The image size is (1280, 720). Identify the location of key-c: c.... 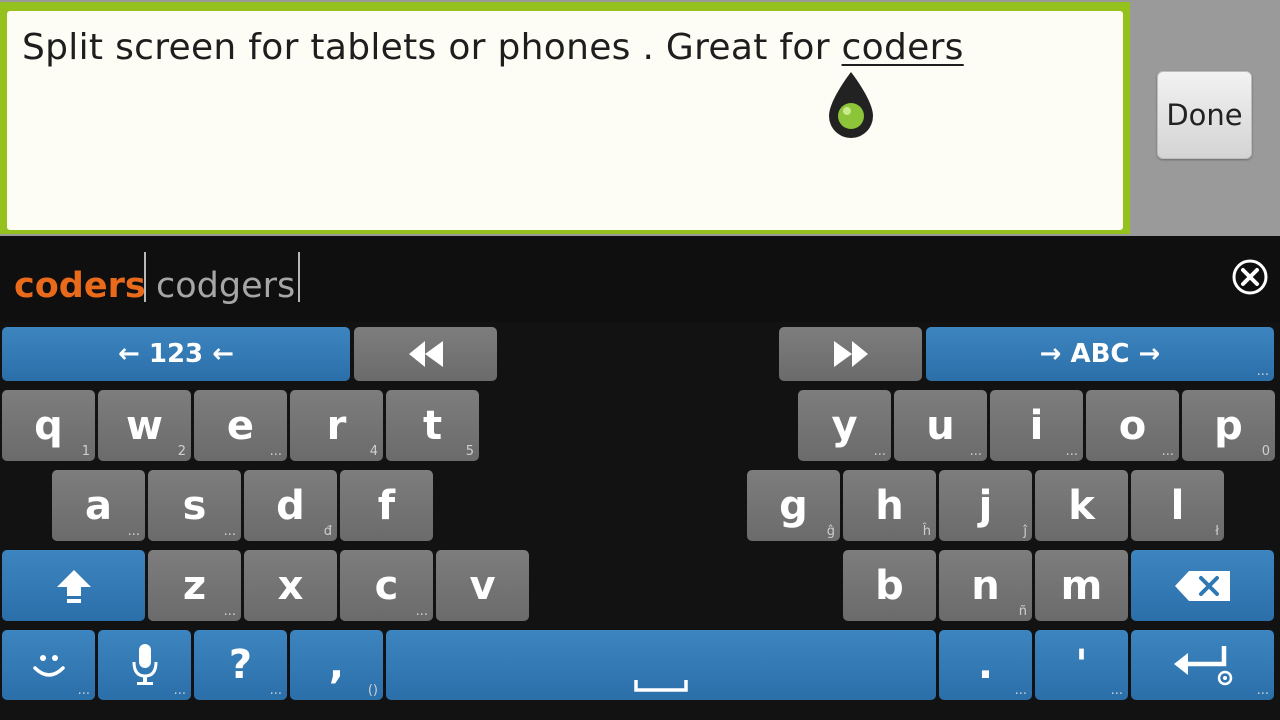
(386, 585).